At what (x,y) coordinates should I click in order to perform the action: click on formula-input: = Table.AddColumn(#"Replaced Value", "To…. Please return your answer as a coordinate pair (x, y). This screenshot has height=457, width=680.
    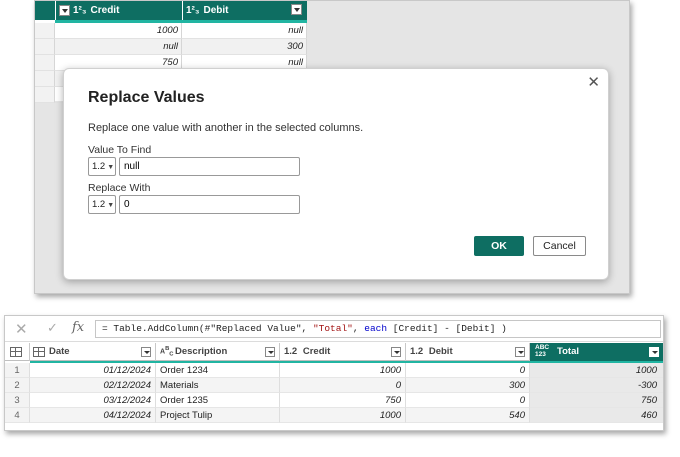
    Looking at the image, I should click on (378, 329).